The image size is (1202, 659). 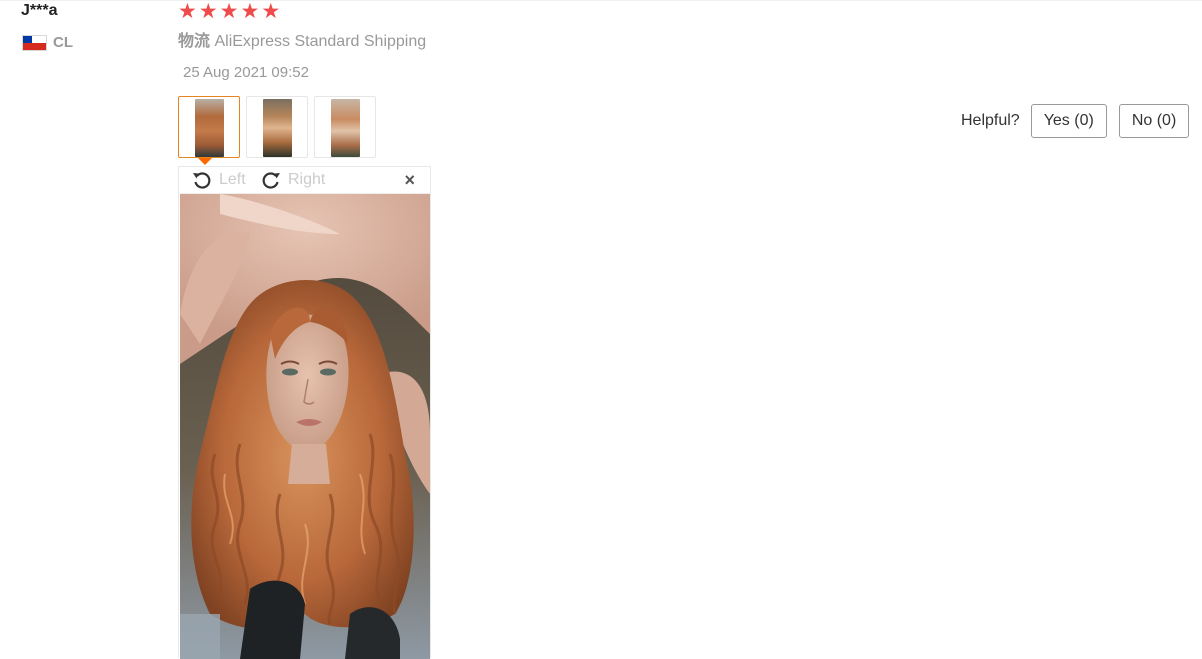 I want to click on chile-flag-icon, so click(x=34, y=42).